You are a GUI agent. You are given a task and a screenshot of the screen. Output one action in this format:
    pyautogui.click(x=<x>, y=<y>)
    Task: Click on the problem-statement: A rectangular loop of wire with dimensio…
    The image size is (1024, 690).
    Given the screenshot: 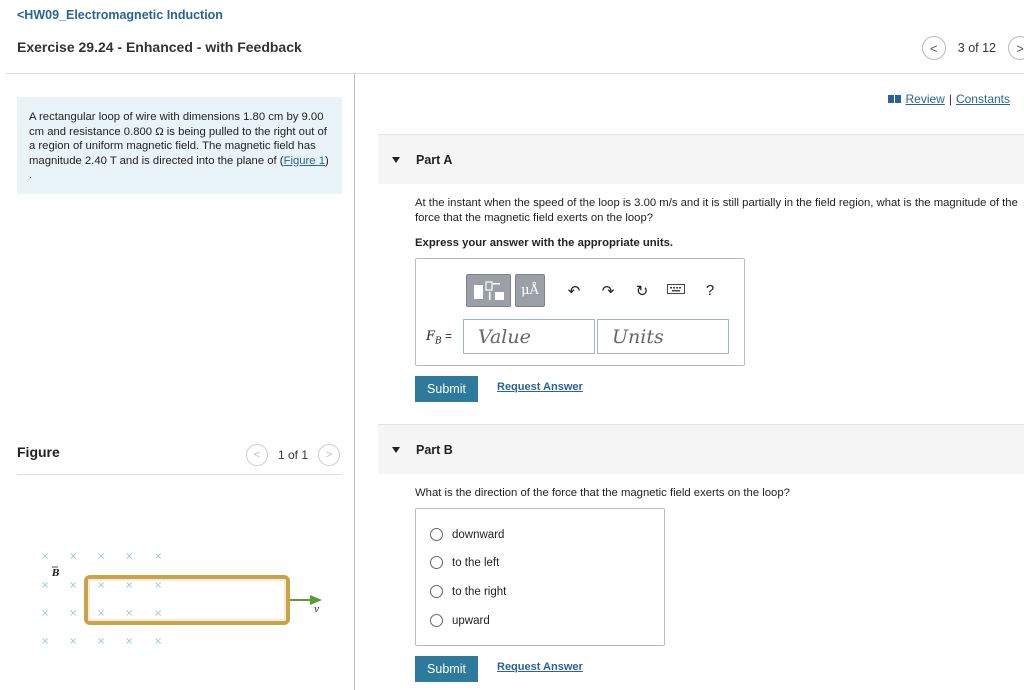 What is the action you would take?
    pyautogui.click(x=179, y=145)
    